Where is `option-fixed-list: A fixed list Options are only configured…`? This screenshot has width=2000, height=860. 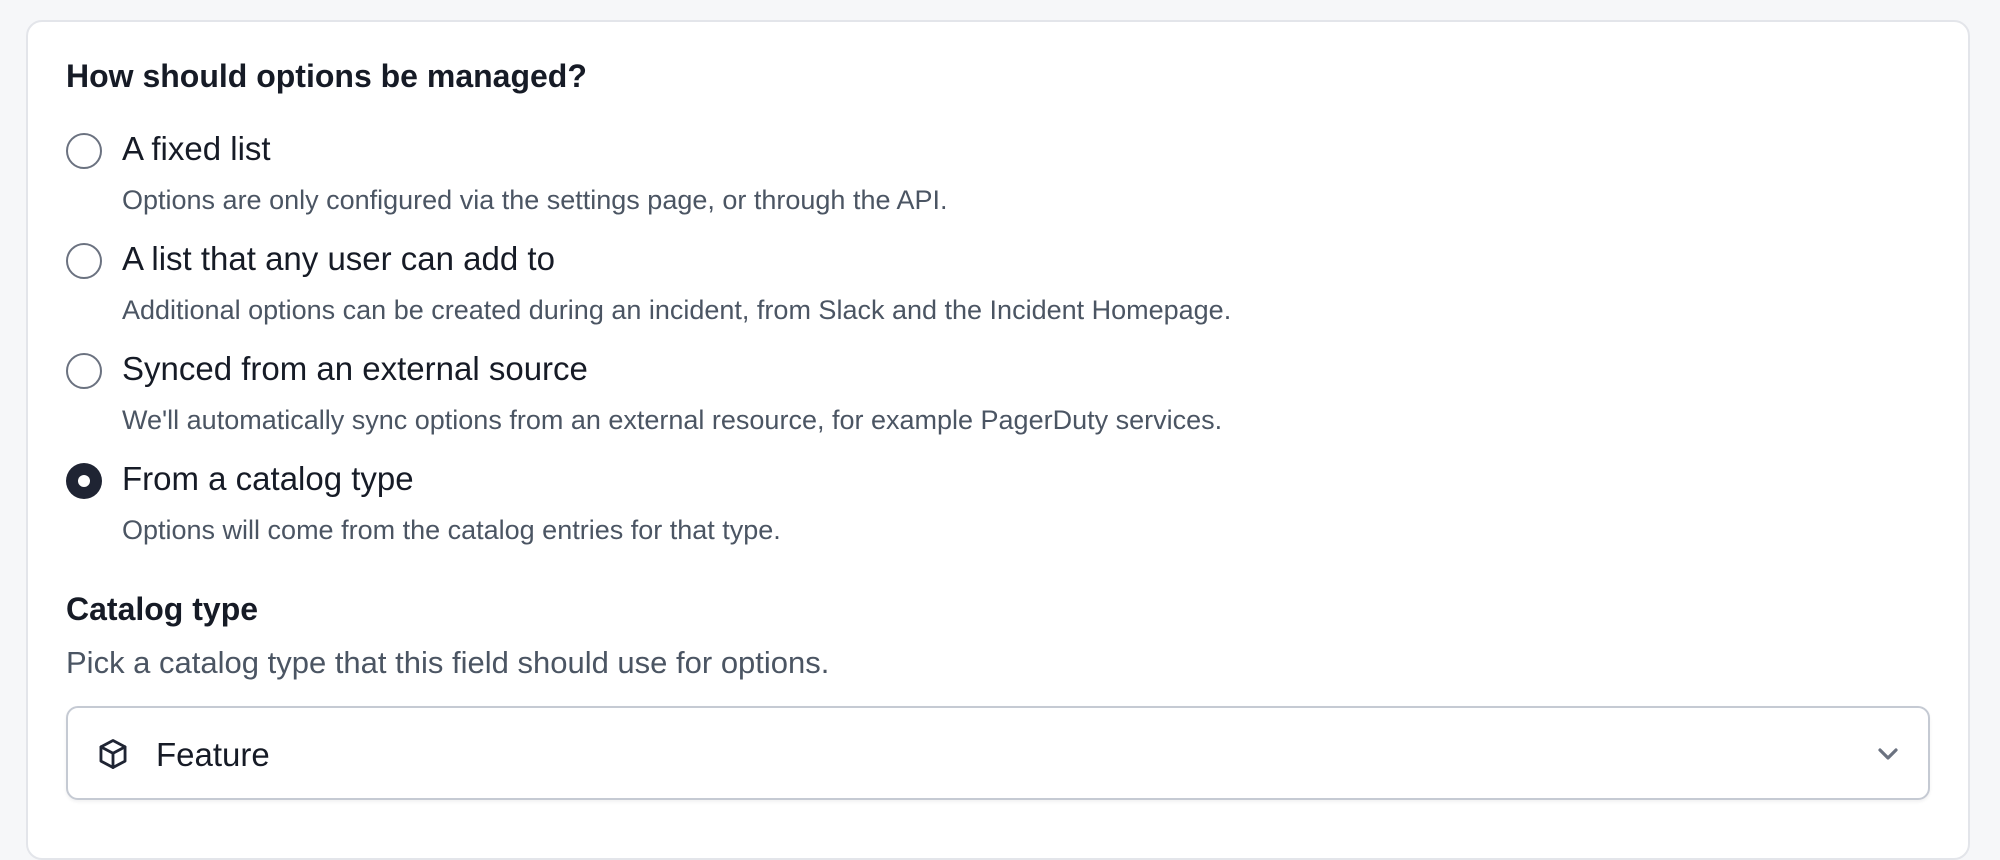
option-fixed-list: A fixed list Options are only configured… is located at coordinates (998, 175).